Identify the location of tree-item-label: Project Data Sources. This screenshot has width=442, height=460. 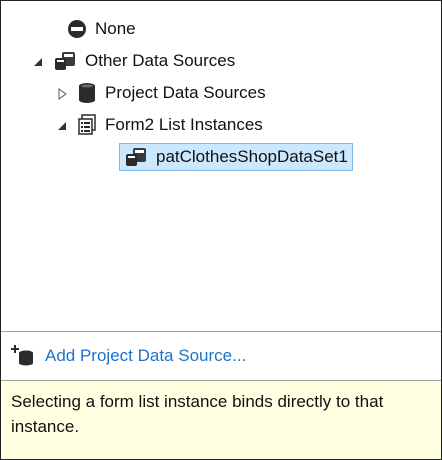
(185, 92).